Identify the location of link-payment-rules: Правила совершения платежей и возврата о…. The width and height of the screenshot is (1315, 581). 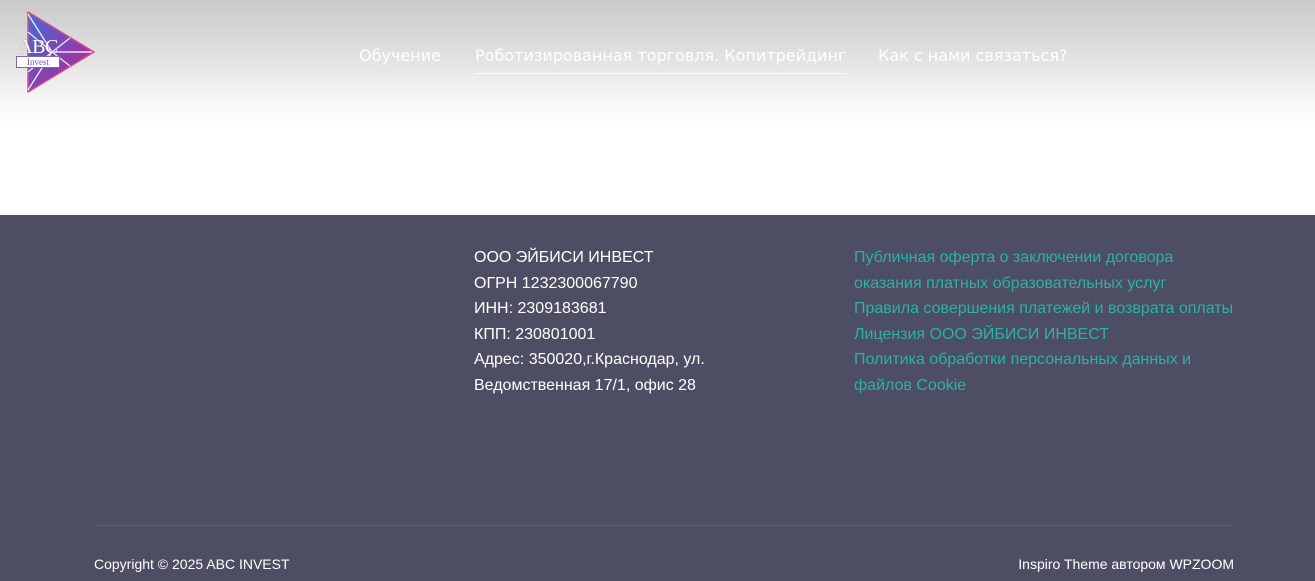
(1054, 309).